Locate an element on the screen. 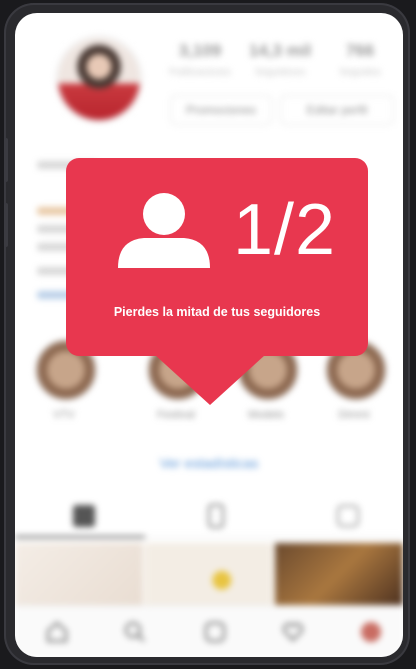  highlight-label: Dimmi is located at coordinates (354, 415).